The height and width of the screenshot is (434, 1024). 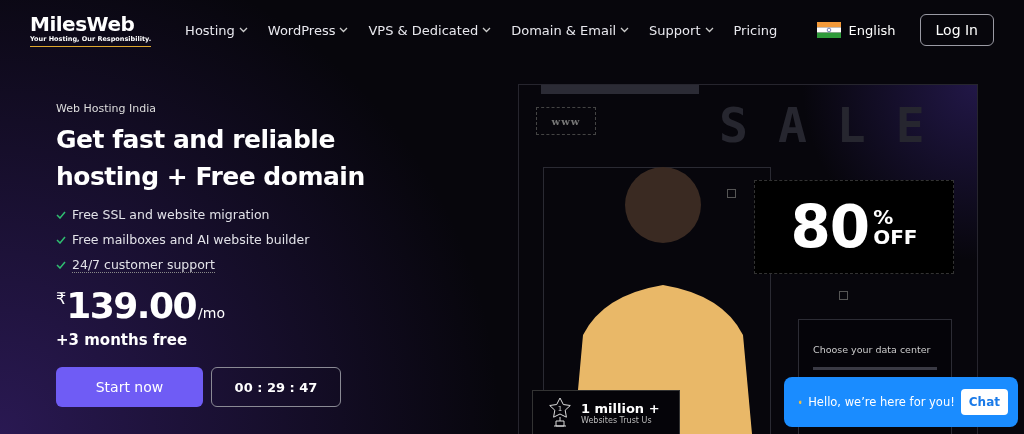 I want to click on chat-message: Hello, we’re here for you!, so click(x=881, y=402).